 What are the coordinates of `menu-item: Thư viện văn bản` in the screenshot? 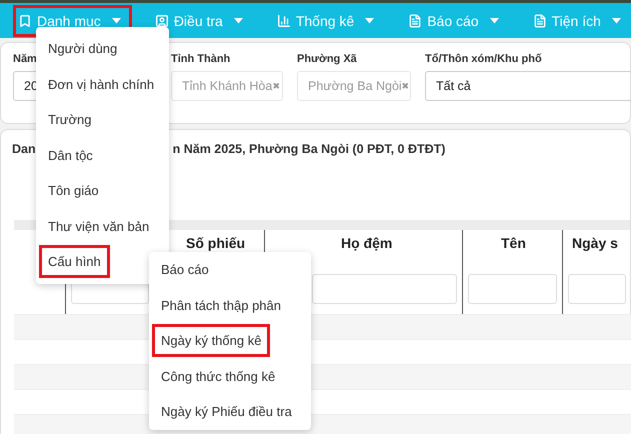 It's located at (99, 226).